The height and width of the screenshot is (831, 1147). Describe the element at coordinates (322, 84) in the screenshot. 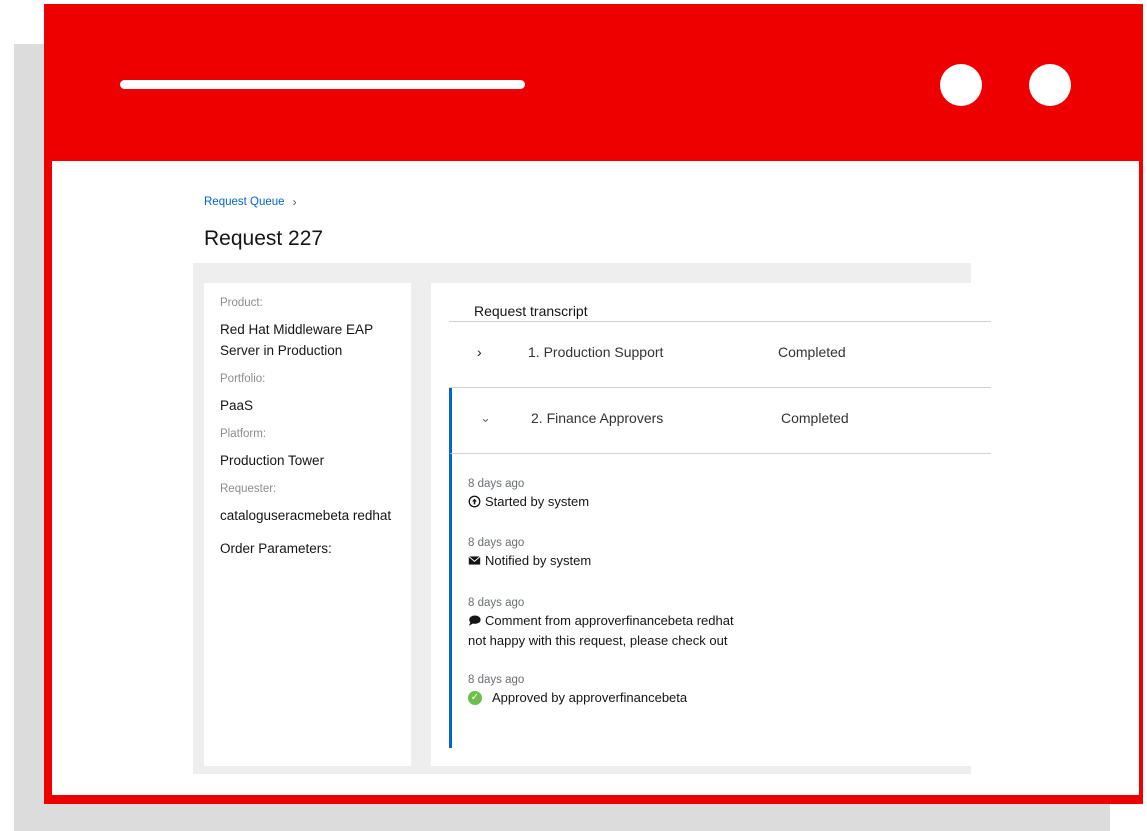

I see `address-bar-placeholder` at that location.